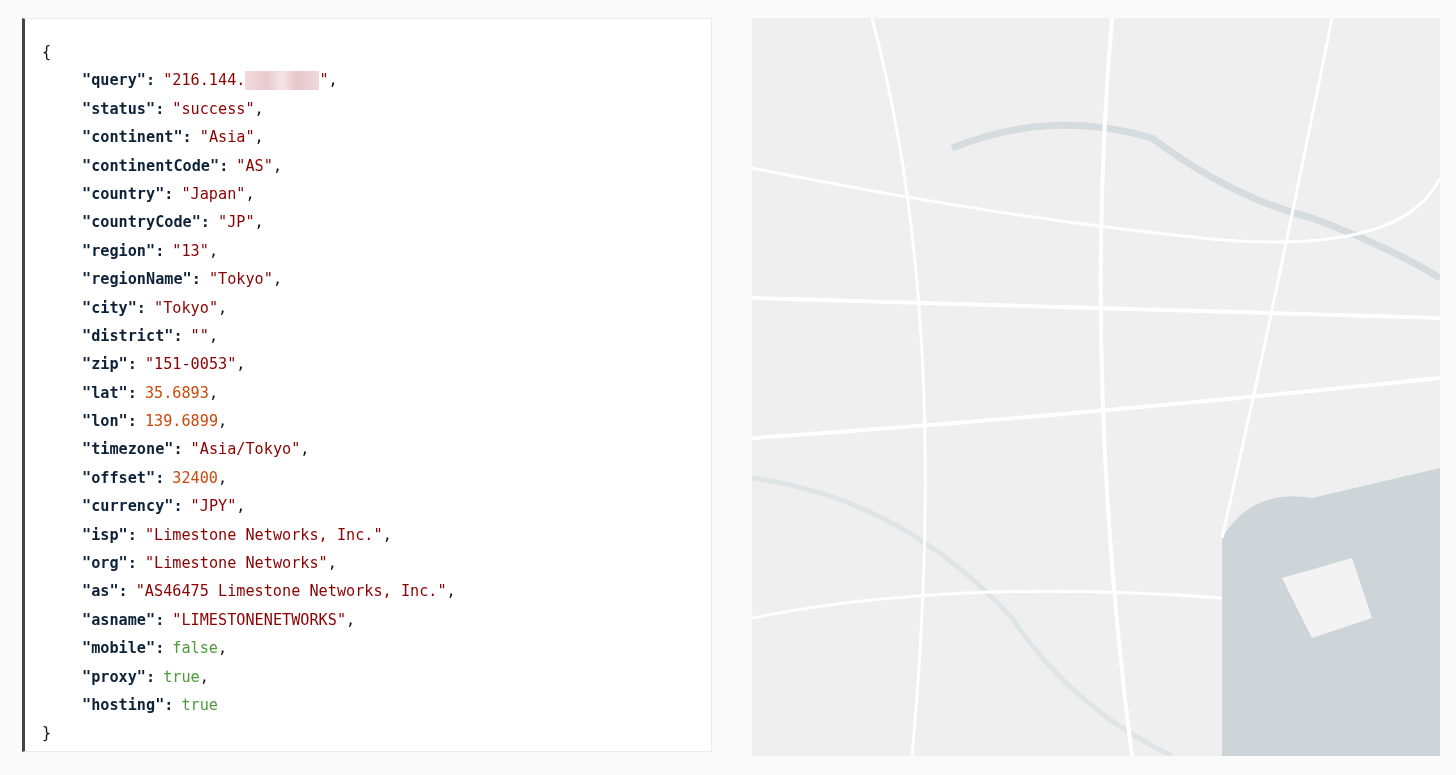  I want to click on json-key: "country":, so click(128, 194).